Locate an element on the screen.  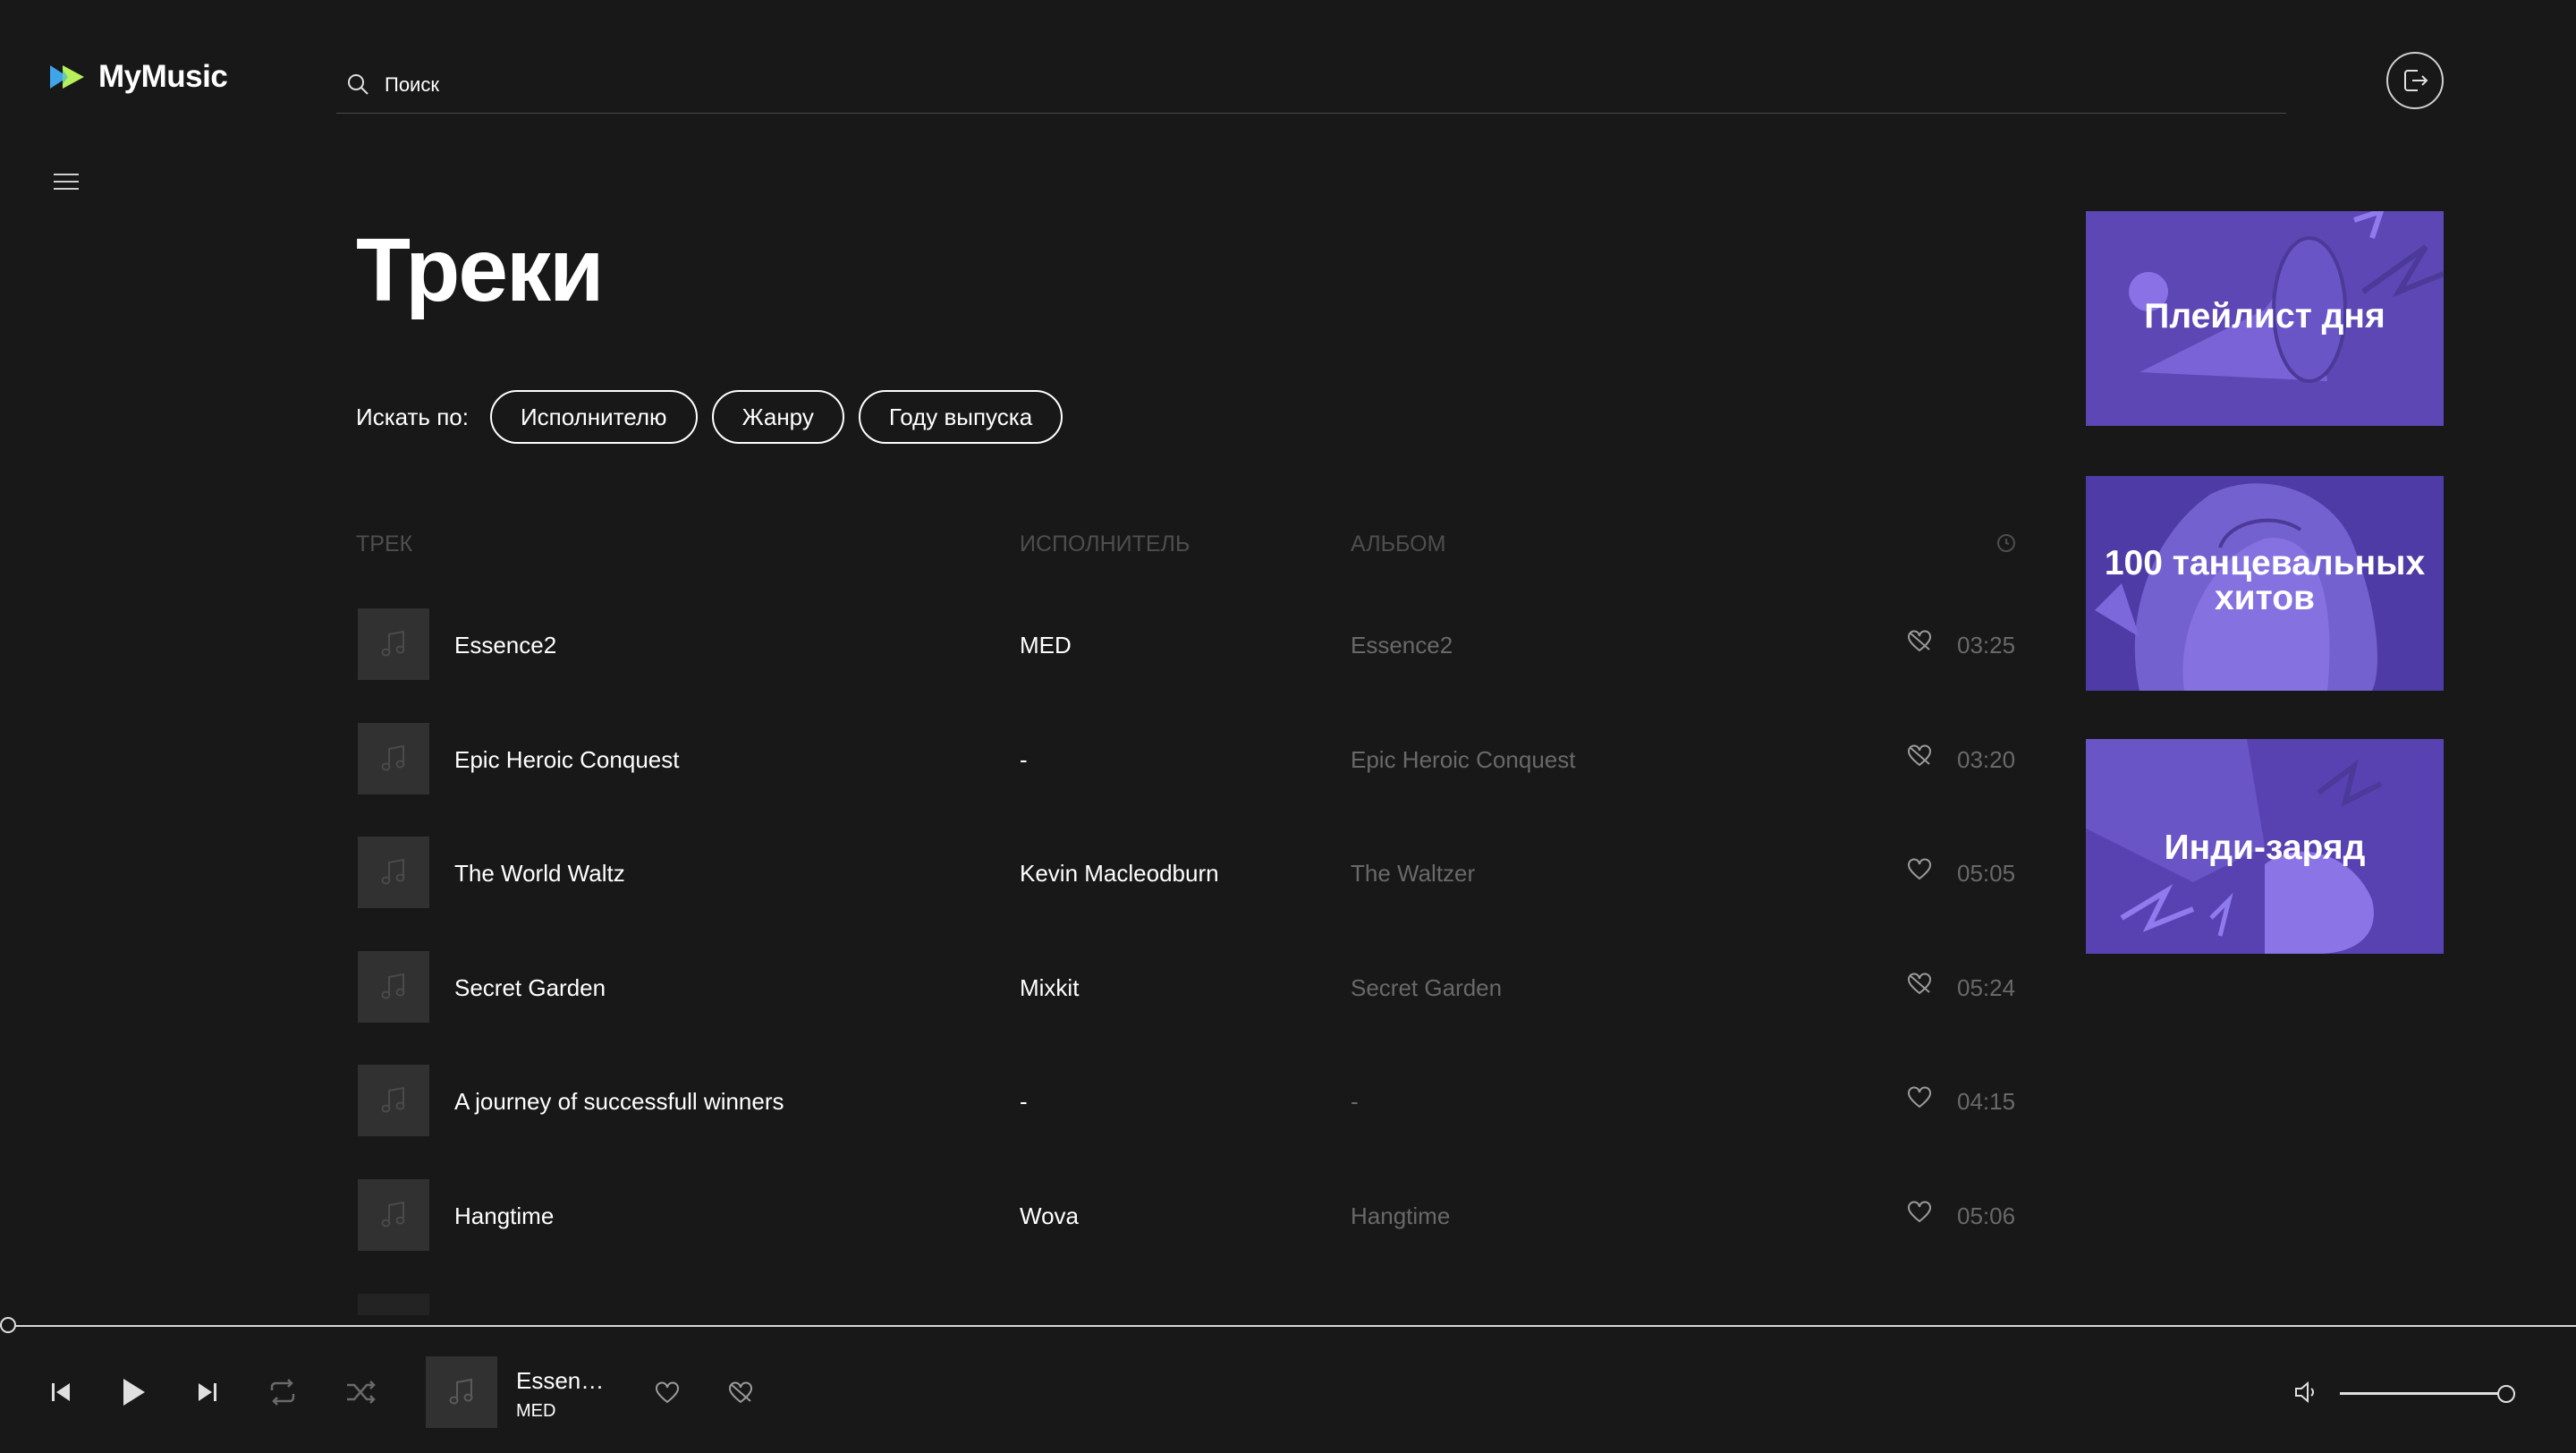
table-row: Hangtime Wova Hangtime 05:06 is located at coordinates (1188, 1216).